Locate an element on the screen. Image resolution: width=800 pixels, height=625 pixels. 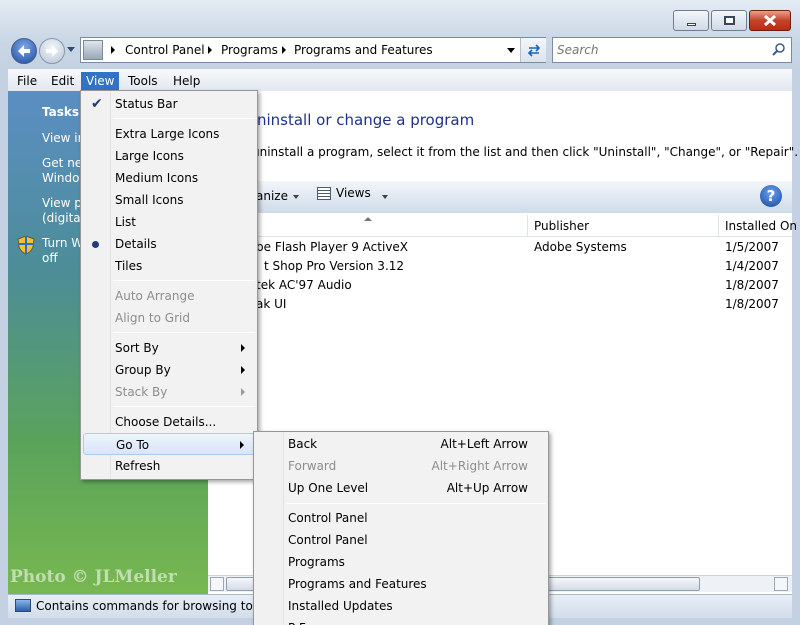
breadcrumb-programs-and-features: Programs and Features is located at coordinates (363, 50).